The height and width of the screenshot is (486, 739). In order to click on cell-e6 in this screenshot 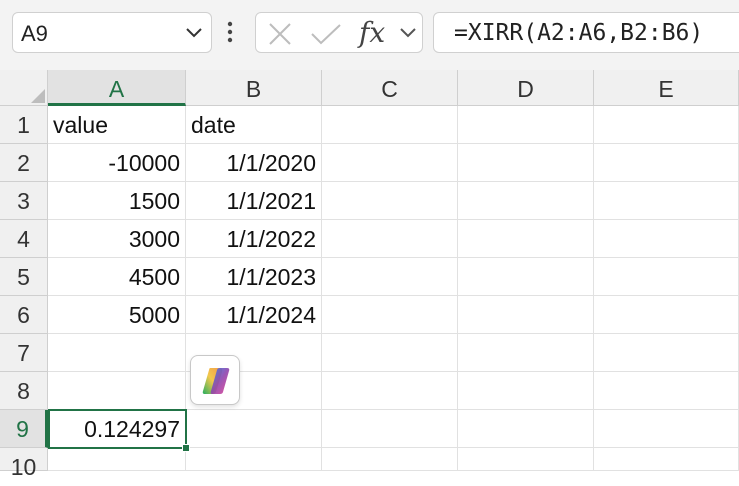, I will do `click(666, 315)`.